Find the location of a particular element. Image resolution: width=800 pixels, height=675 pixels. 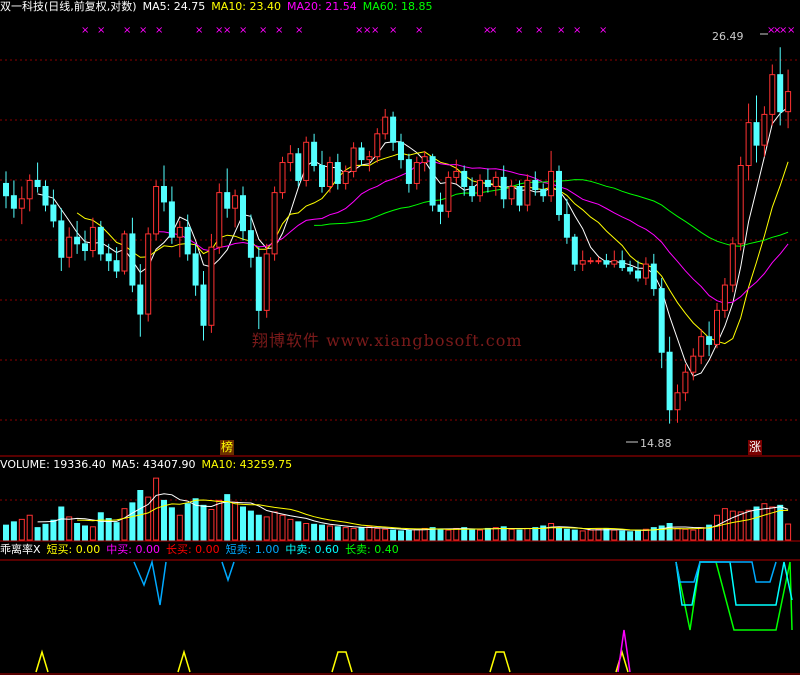

long-sell-readout: 长卖: 0.40 is located at coordinates (372, 549).